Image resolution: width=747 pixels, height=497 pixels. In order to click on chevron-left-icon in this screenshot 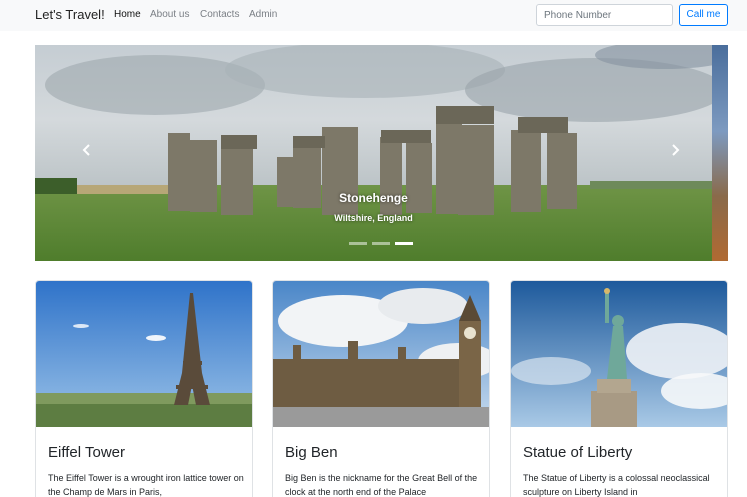, I will do `click(86, 150)`.